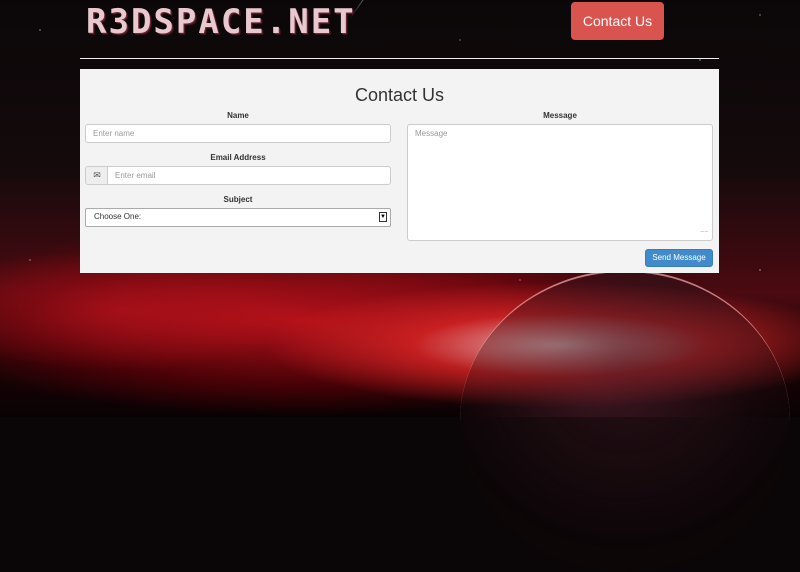 Image resolution: width=800 pixels, height=572 pixels. What do you see at coordinates (399, 58) in the screenshot?
I see `header-divider` at bounding box center [399, 58].